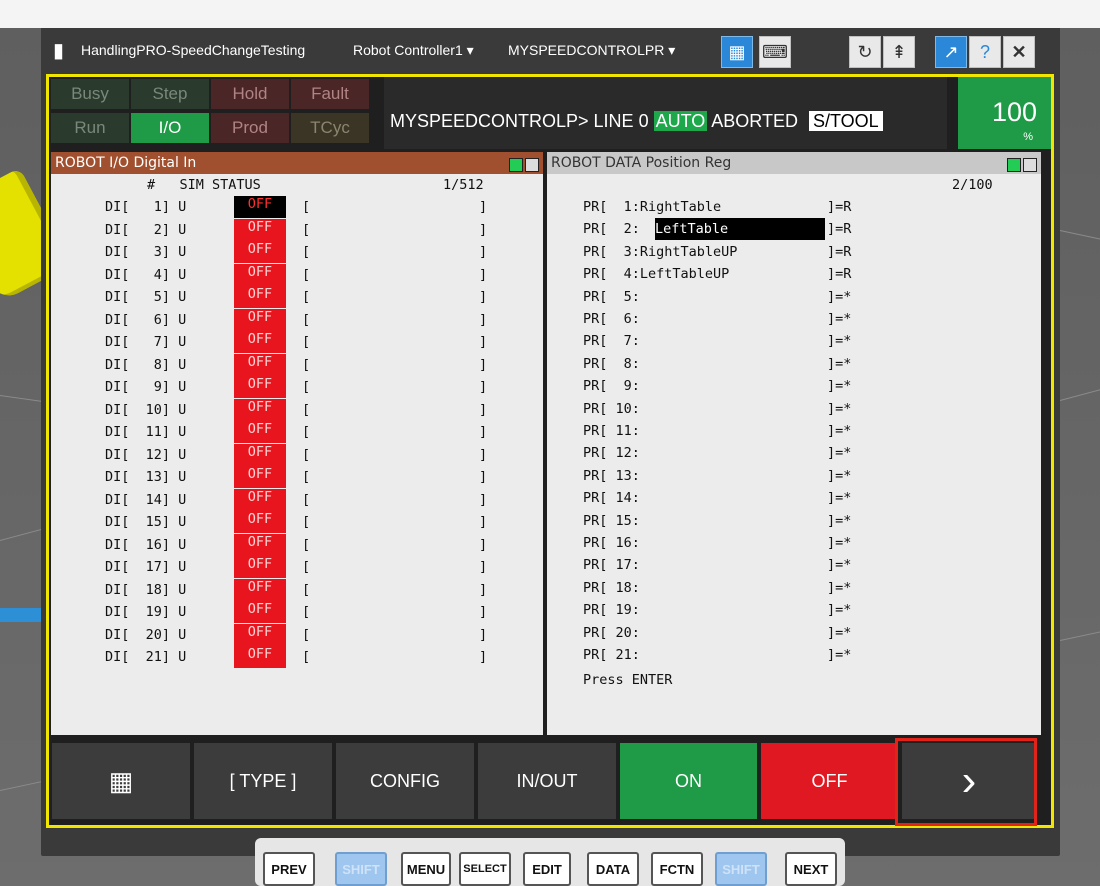 The image size is (1100, 886). What do you see at coordinates (611, 386) in the screenshot?
I see `pr-row-label: PR[ 9:` at bounding box center [611, 386].